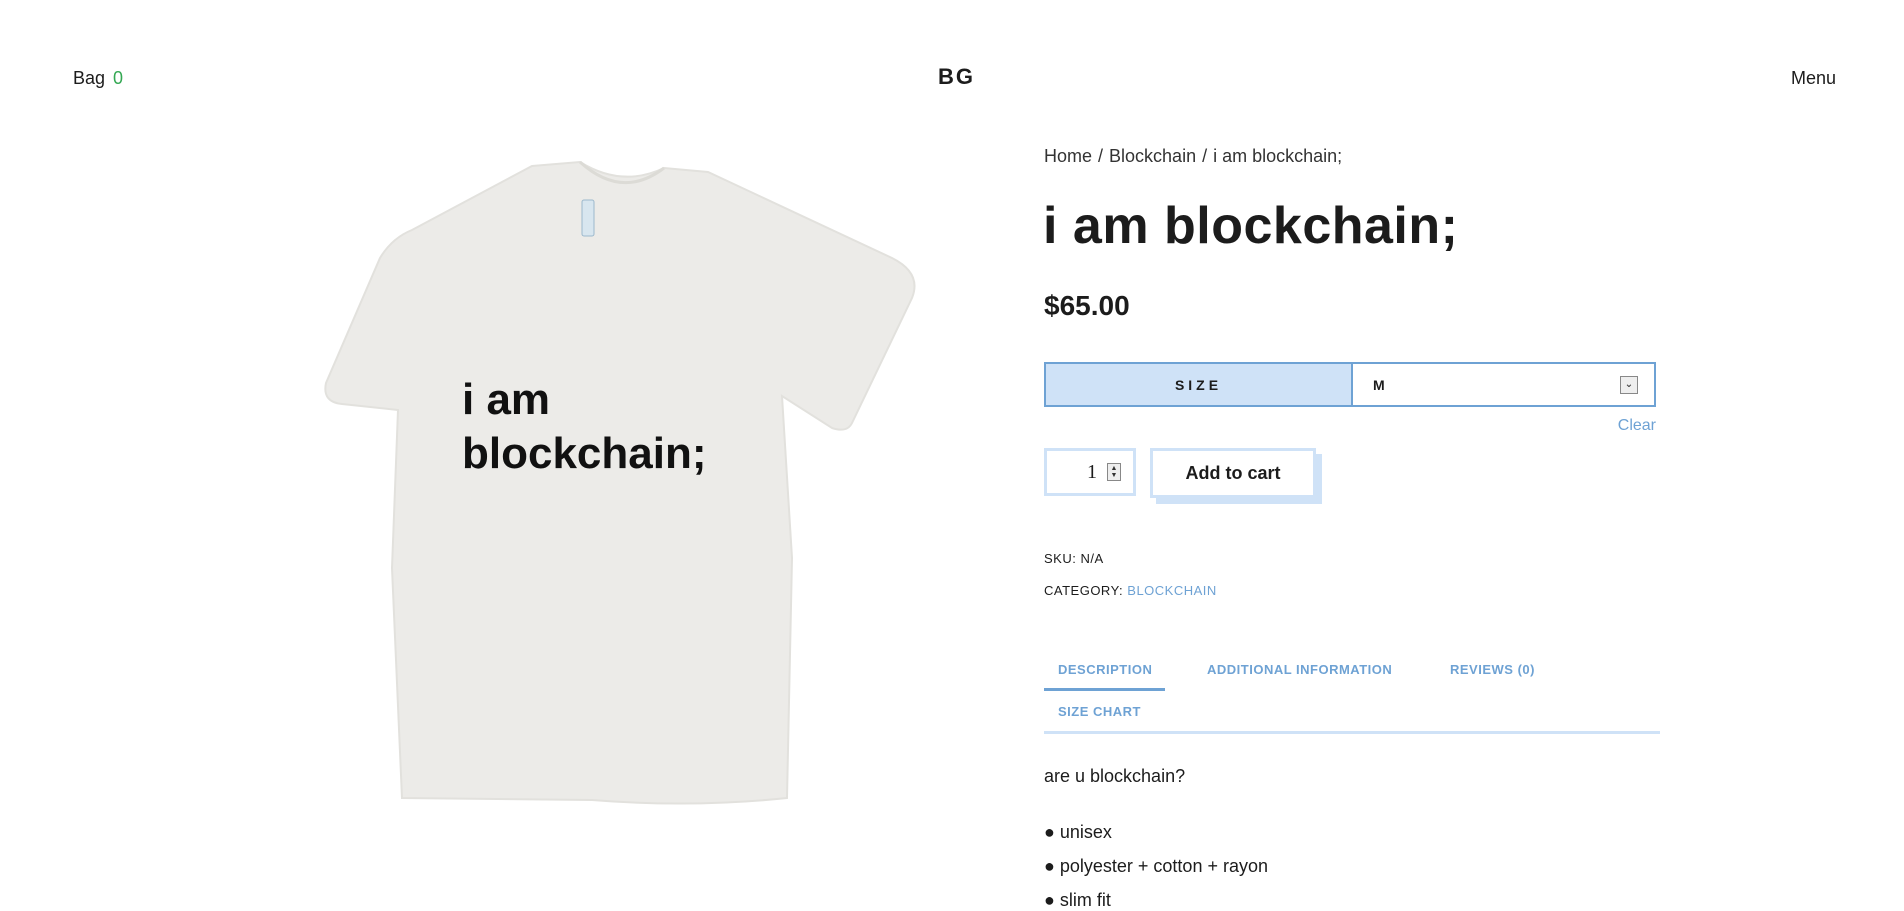 The width and height of the screenshot is (1904, 911). Describe the element at coordinates (584, 453) in the screenshot. I see `shirt-text-line2: blockchain;` at that location.